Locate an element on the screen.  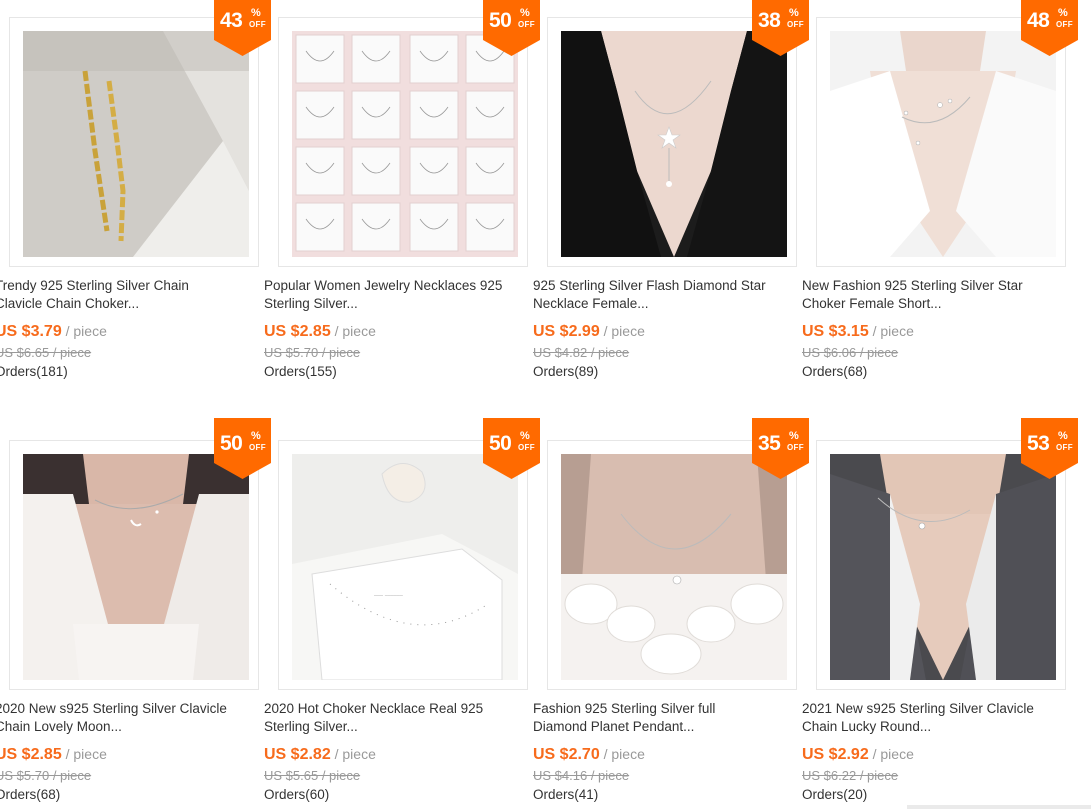
discount-badge: 35 % OFF is located at coordinates (780, 448).